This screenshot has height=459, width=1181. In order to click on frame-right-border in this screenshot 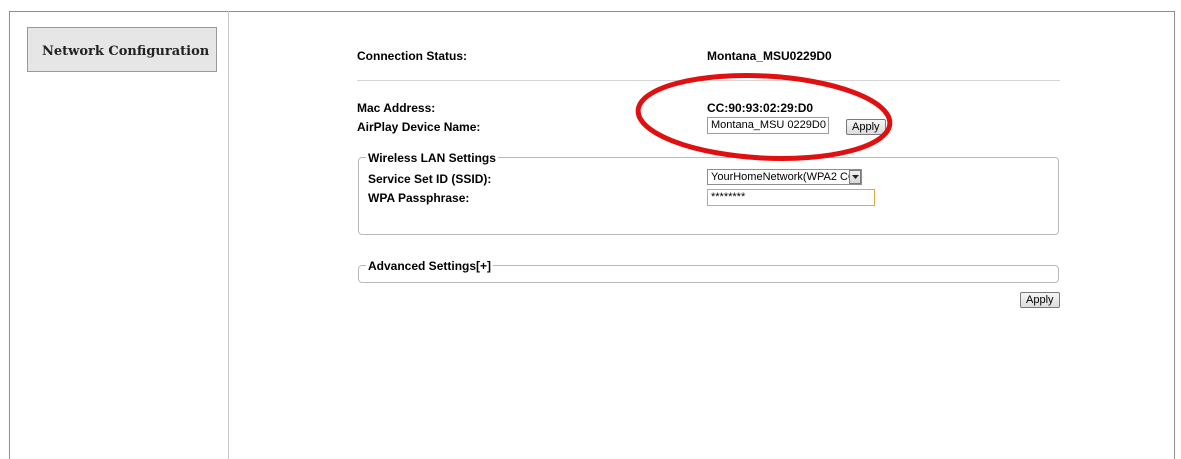, I will do `click(1174, 235)`.